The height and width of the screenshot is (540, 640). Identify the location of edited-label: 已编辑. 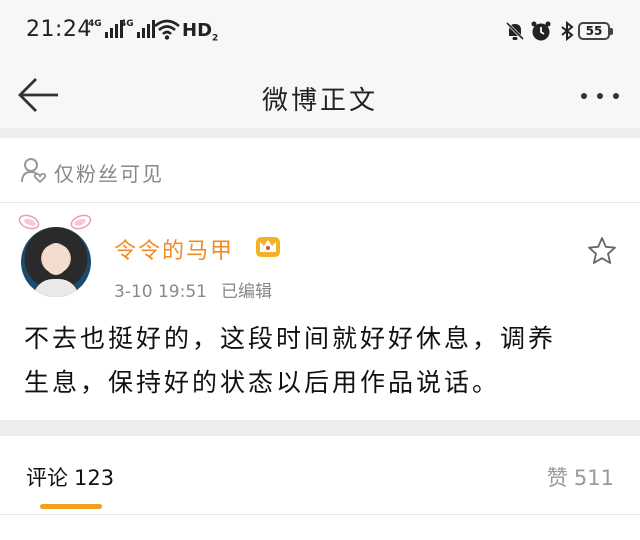
(246, 292).